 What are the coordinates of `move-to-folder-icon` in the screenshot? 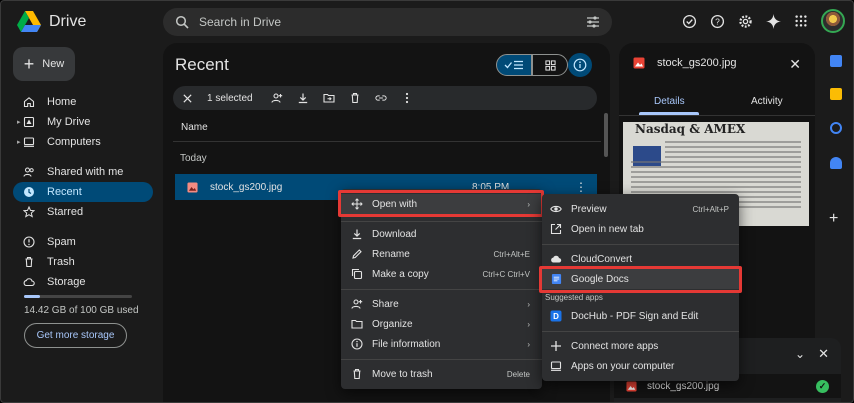 It's located at (329, 98).